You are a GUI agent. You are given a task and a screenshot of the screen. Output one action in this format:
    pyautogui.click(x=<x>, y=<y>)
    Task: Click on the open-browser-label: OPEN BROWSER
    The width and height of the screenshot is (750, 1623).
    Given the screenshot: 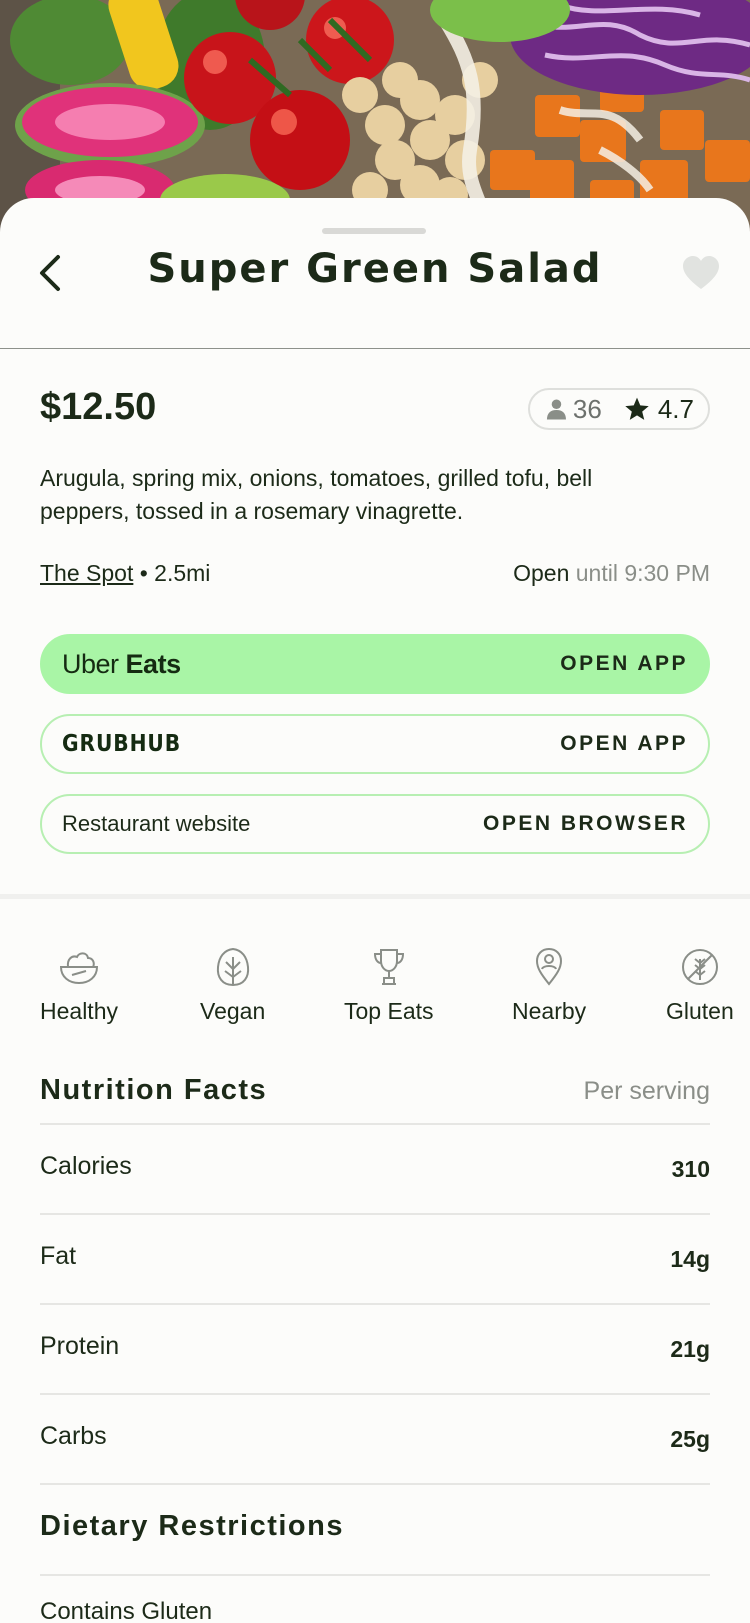 What is the action you would take?
    pyautogui.click(x=585, y=823)
    